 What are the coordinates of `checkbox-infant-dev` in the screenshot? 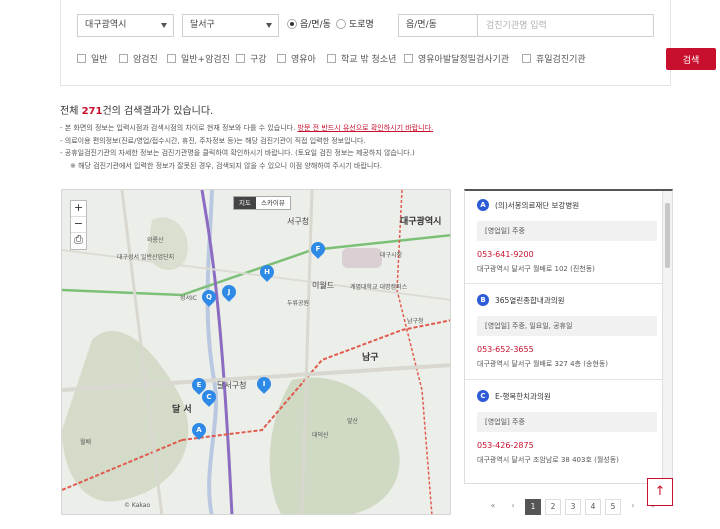 It's located at (408, 58).